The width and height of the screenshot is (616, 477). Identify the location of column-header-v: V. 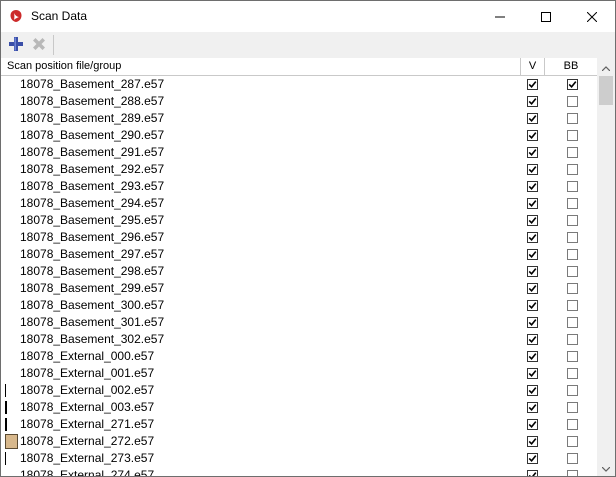
(533, 66).